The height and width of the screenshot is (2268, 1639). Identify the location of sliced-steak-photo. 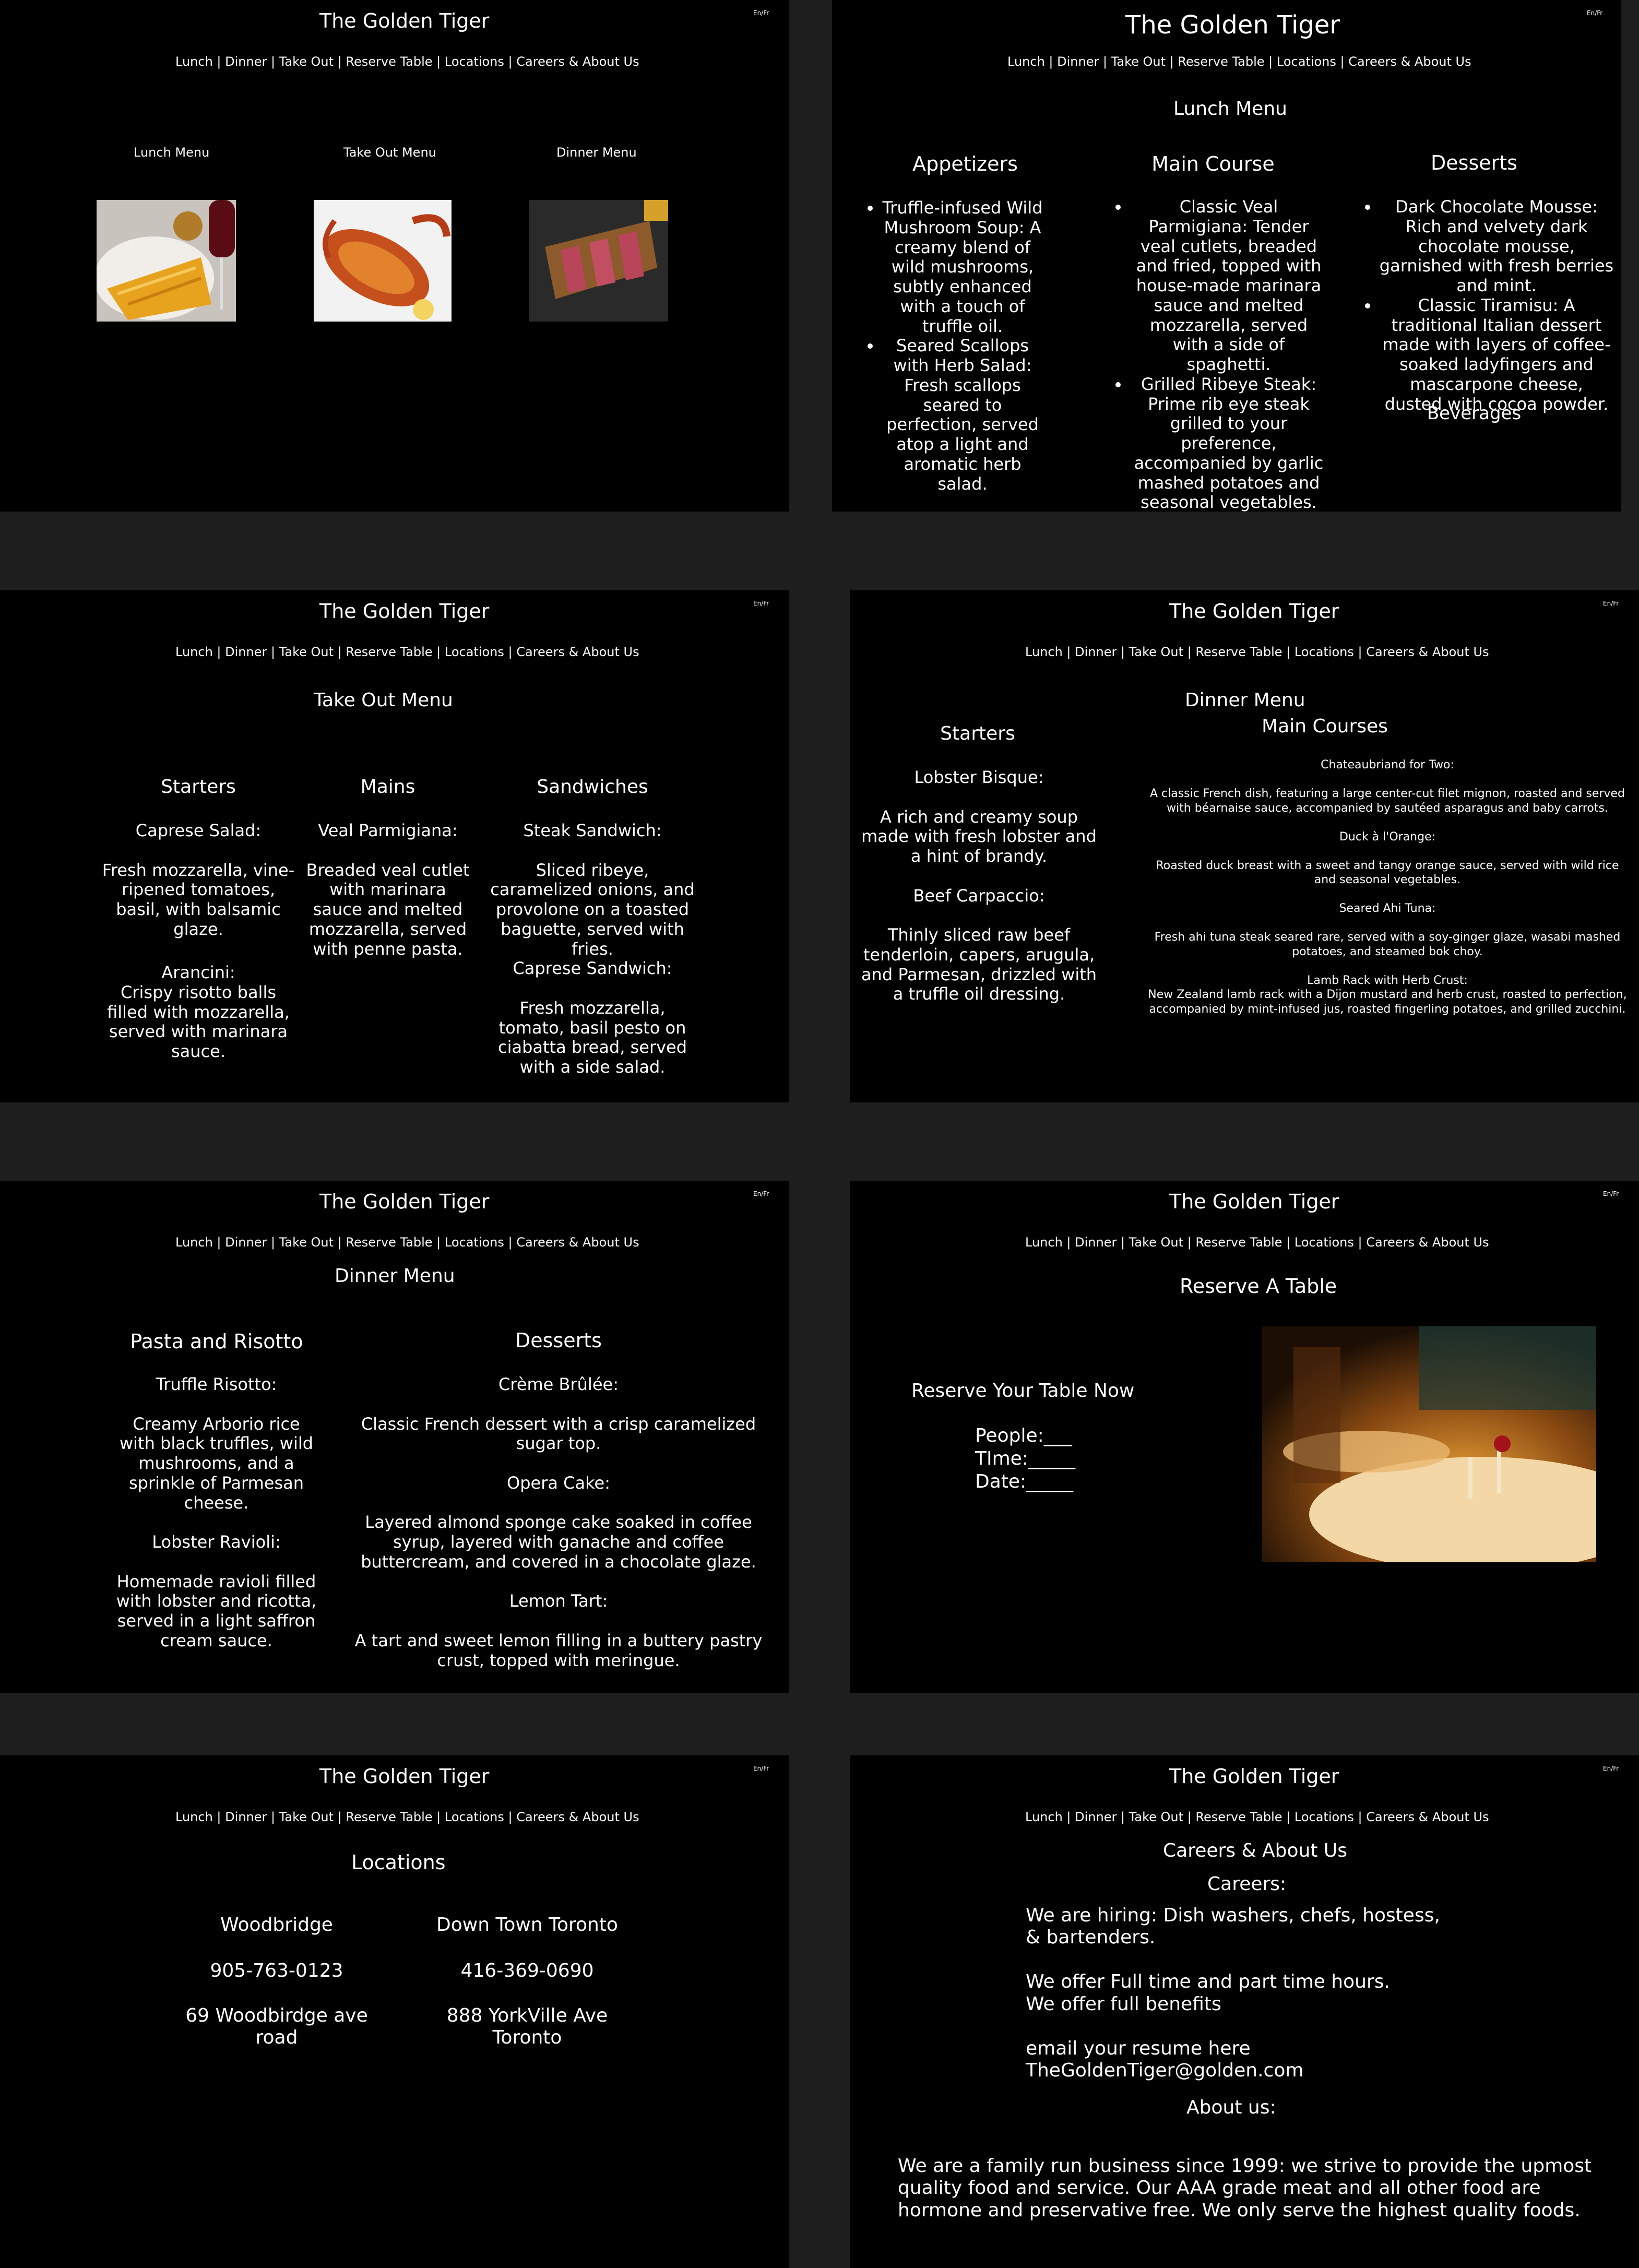
(599, 261).